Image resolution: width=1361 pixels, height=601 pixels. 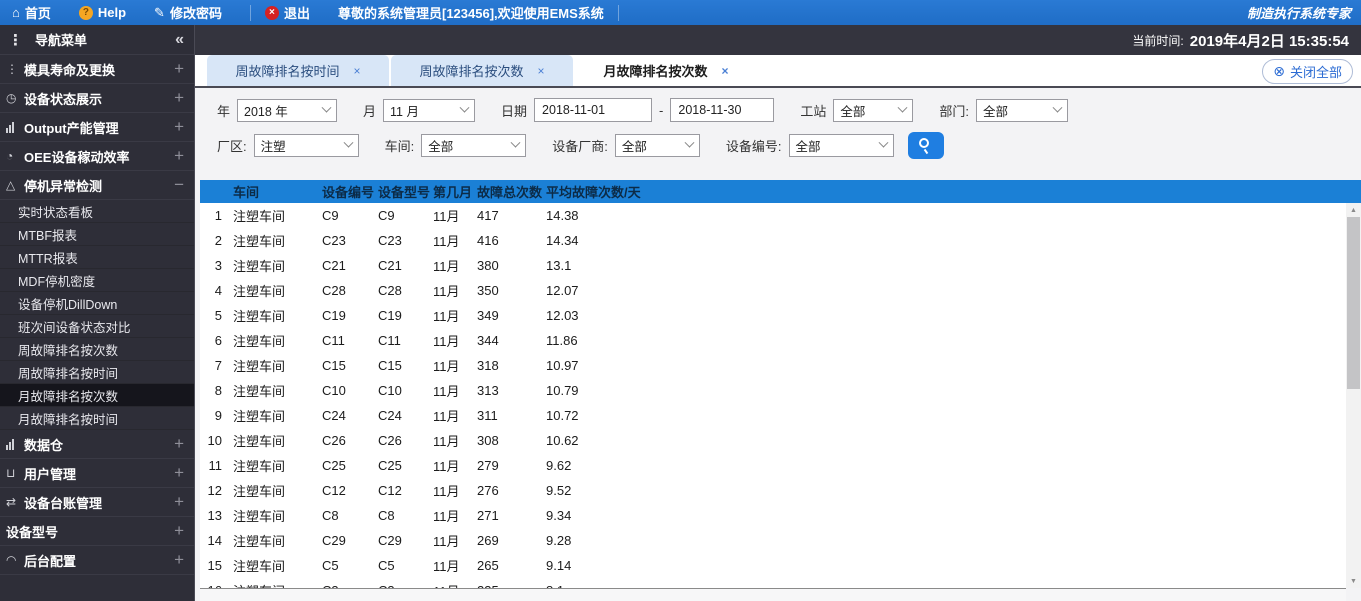 I want to click on sidebar-subitem-班次间设备状态对比: 班次间设备状态对比, so click(x=97, y=326).